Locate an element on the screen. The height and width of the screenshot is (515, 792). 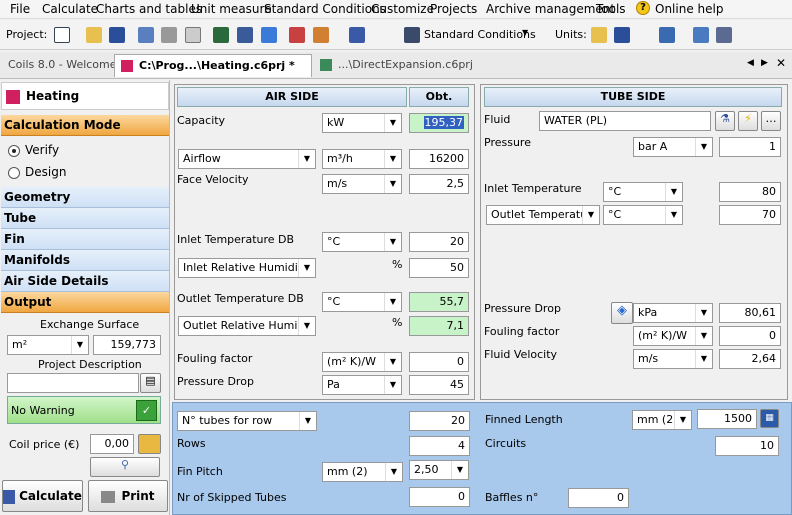
finned-length-unit-select: mm (2) is located at coordinates (662, 420).